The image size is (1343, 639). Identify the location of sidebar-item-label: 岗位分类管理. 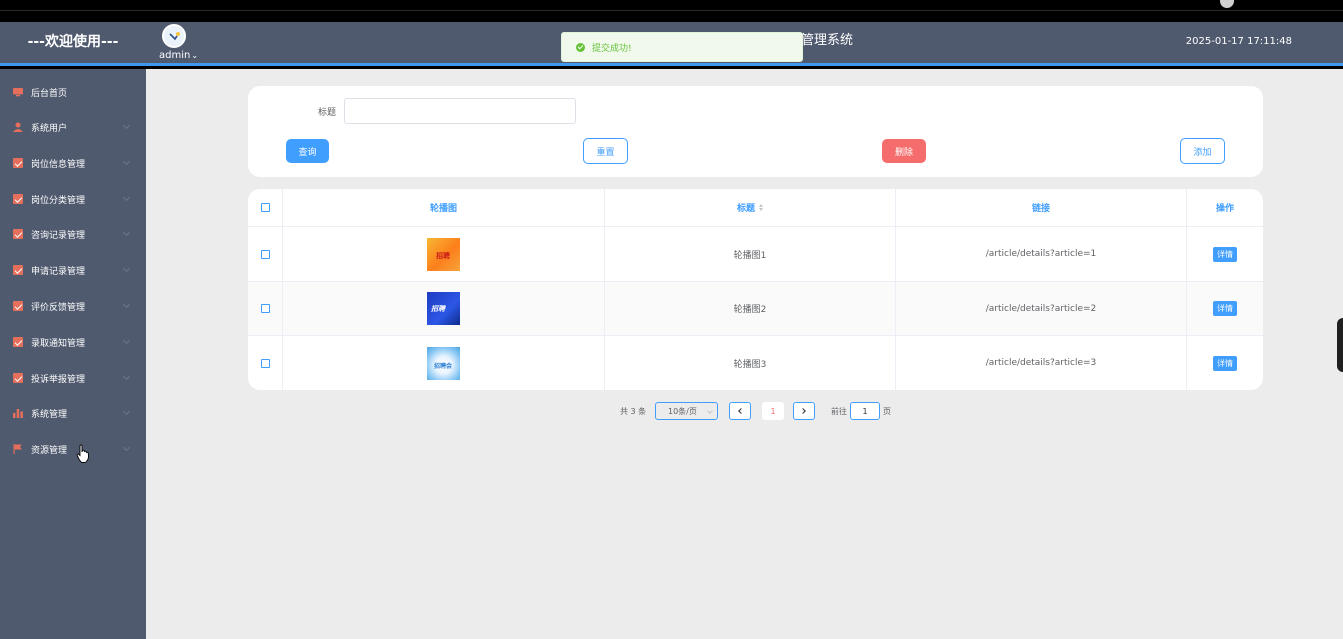
(58, 200).